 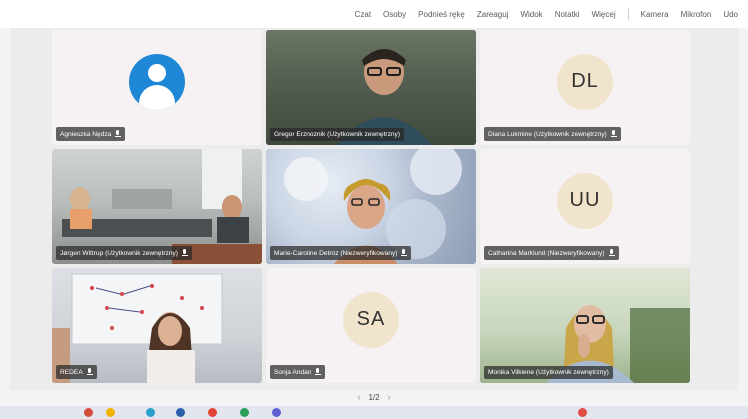 I want to click on participant-tile: SA Sonja Andan, so click(x=371, y=325).